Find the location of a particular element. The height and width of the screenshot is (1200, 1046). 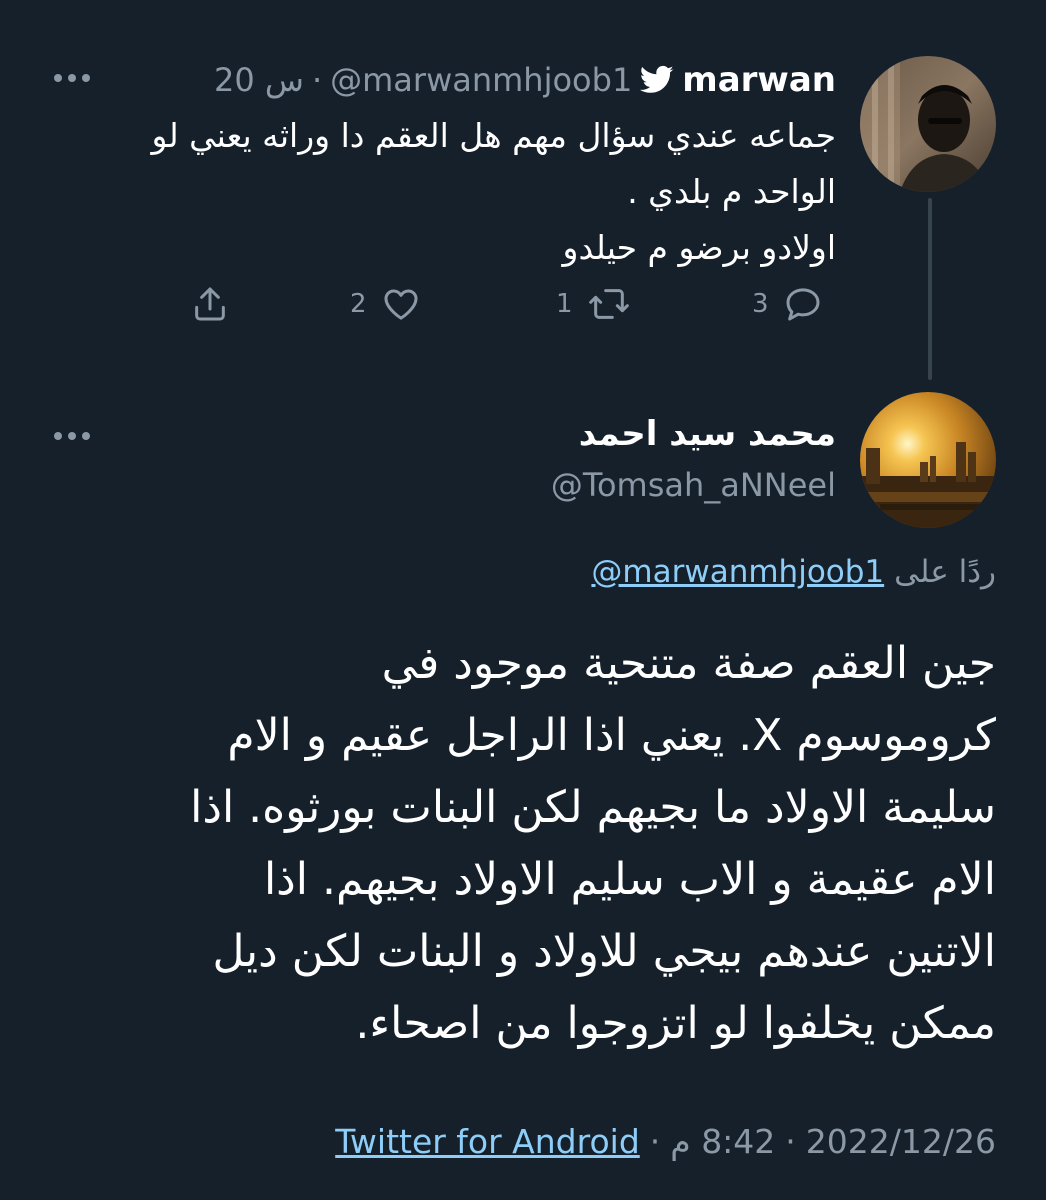

like-count: 2 is located at coordinates (358, 304).